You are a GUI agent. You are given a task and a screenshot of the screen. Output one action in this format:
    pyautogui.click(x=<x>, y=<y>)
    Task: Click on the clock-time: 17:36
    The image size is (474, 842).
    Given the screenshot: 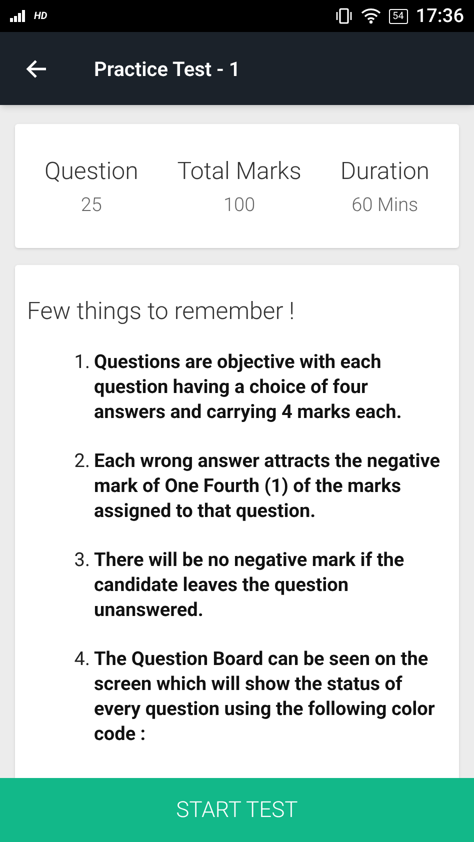 What is the action you would take?
    pyautogui.click(x=440, y=15)
    